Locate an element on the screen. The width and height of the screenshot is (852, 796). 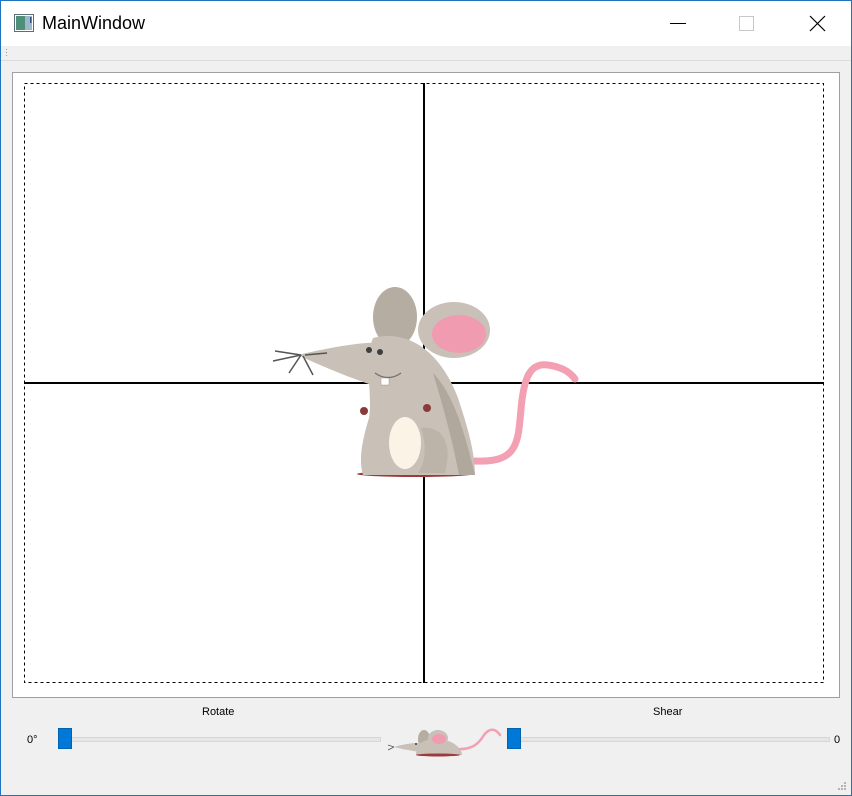
mouse-tail is located at coordinates (525, 413).